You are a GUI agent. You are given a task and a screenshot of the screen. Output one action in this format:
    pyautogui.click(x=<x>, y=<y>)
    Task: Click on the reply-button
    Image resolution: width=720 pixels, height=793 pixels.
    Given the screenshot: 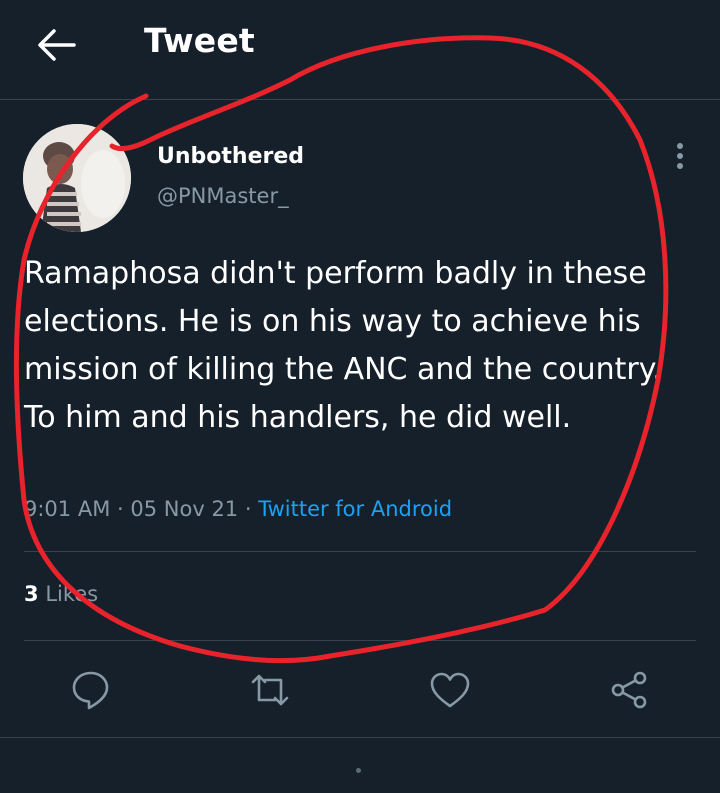 What is the action you would take?
    pyautogui.click(x=91, y=690)
    